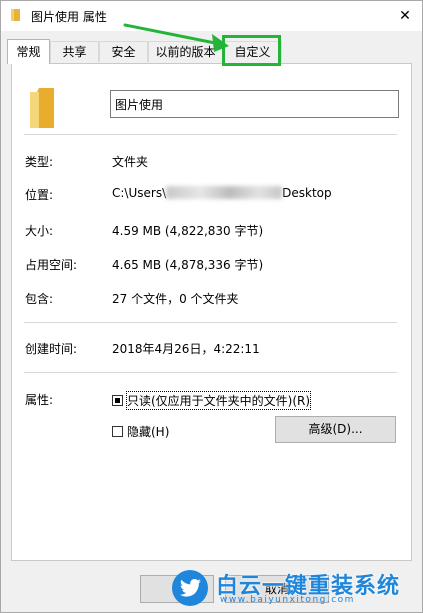 The image size is (423, 613). Describe the element at coordinates (39, 231) in the screenshot. I see `size-label: 大小:` at that location.